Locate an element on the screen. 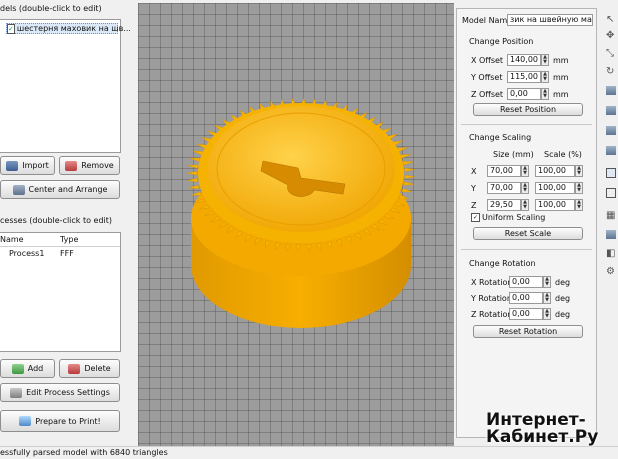 This screenshot has height=459, width=618. x-offset-label: X Offset is located at coordinates (487, 60).